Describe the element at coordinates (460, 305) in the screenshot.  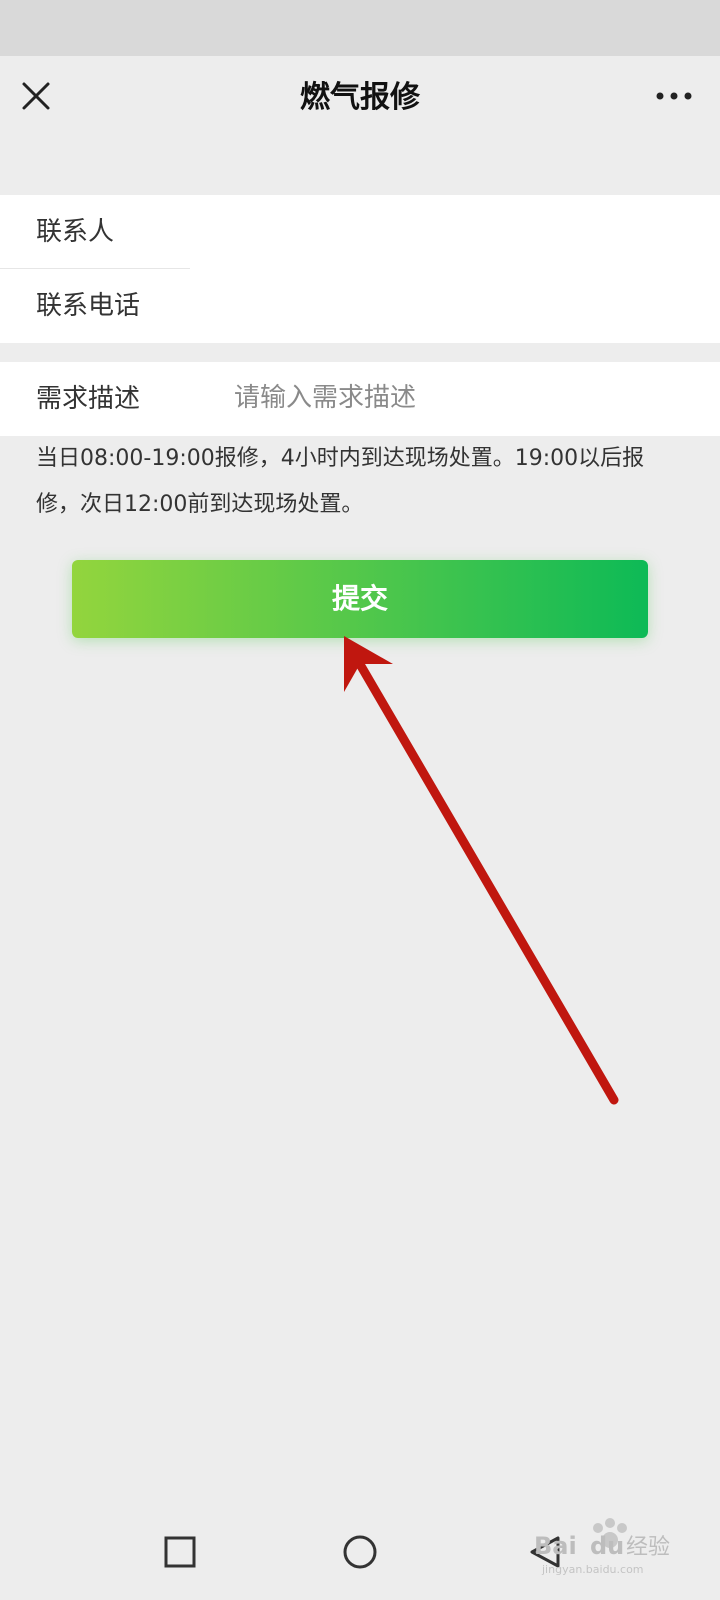
I see `phone-input` at that location.